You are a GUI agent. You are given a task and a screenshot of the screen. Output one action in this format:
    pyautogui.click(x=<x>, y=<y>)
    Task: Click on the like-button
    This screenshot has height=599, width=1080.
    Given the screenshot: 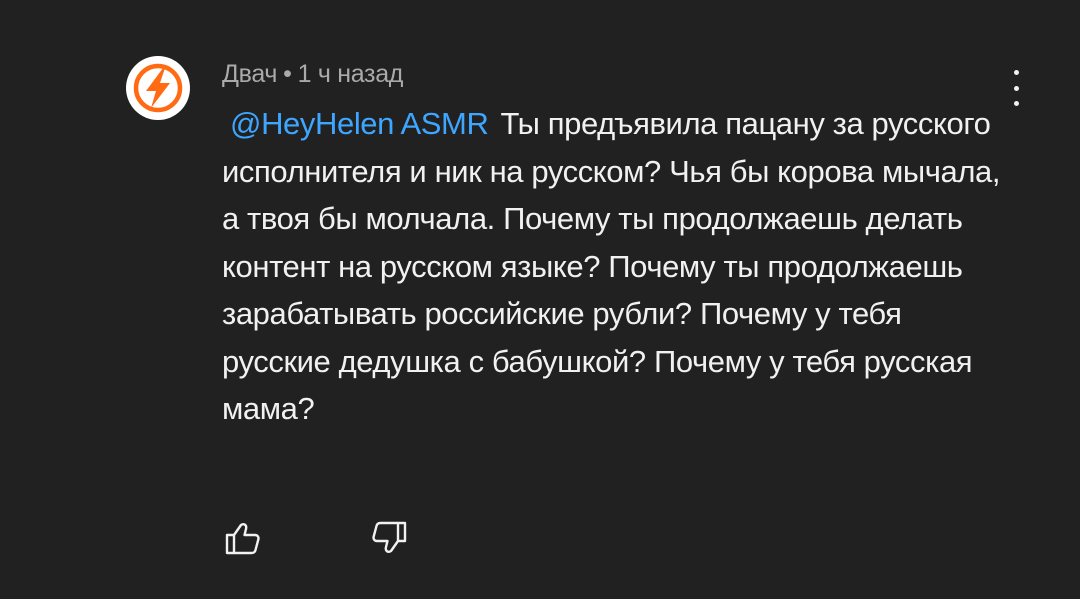 What is the action you would take?
    pyautogui.click(x=242, y=538)
    